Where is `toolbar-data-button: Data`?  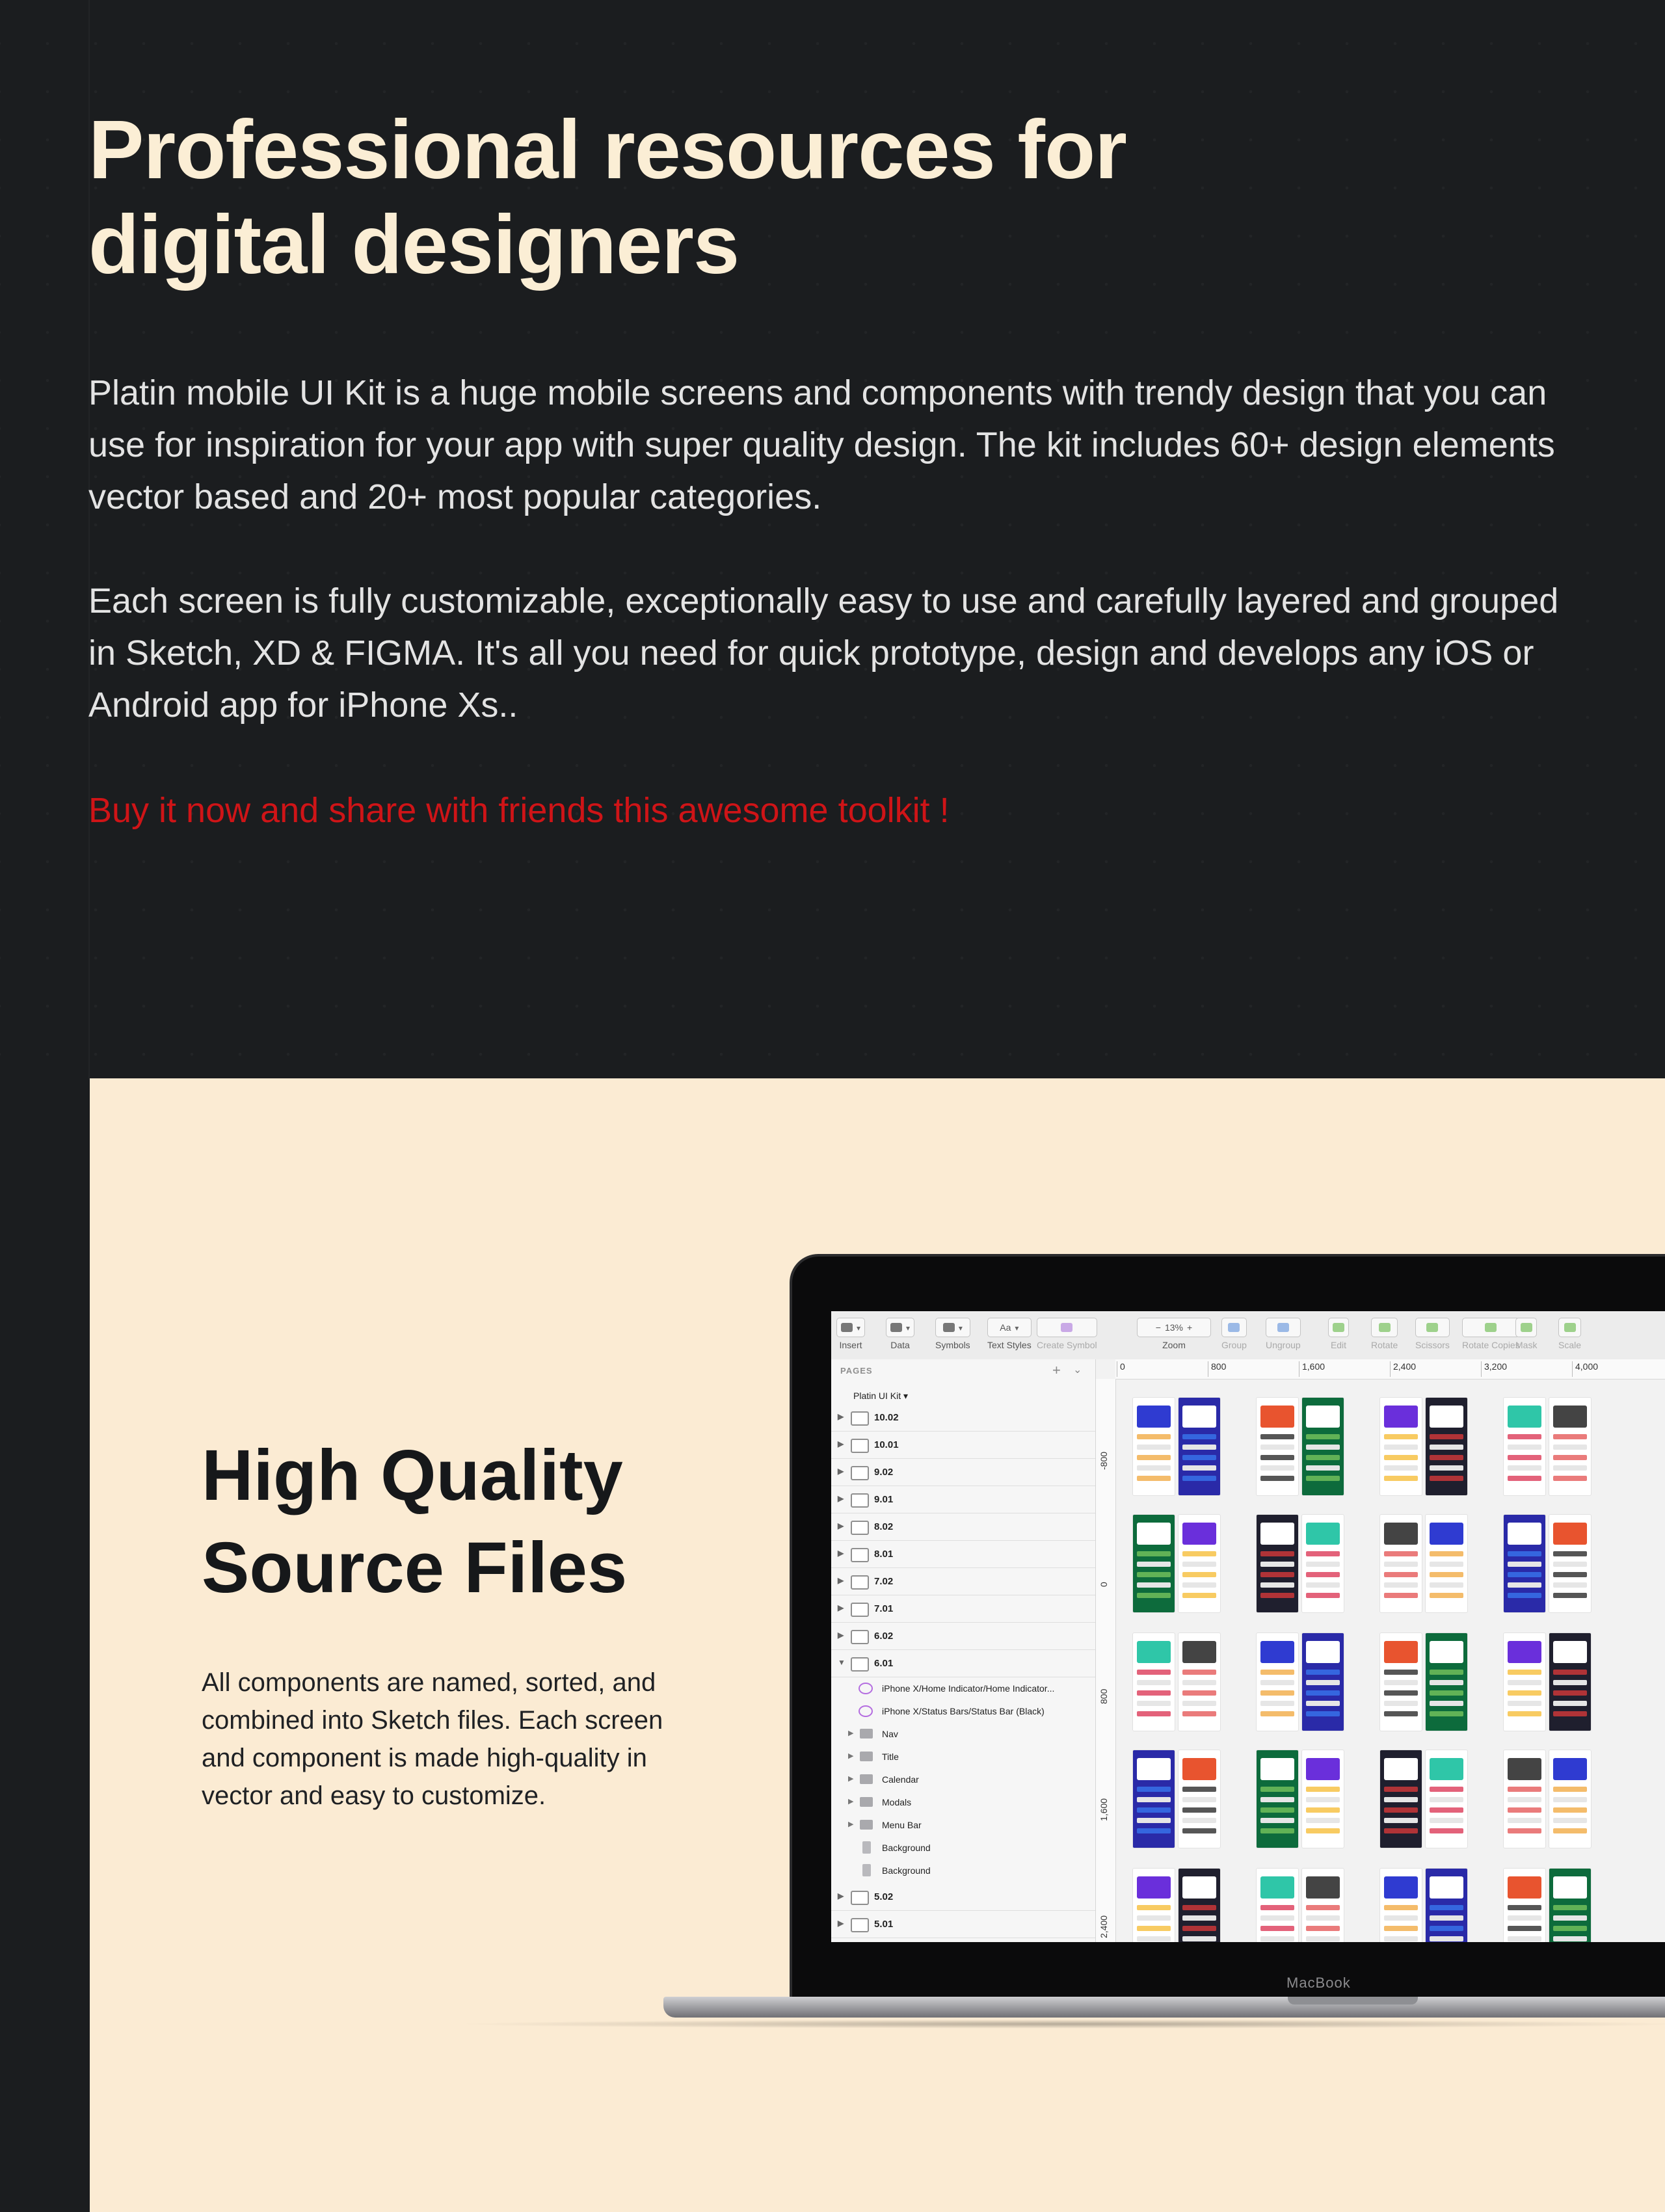 toolbar-data-button: Data is located at coordinates (900, 1334).